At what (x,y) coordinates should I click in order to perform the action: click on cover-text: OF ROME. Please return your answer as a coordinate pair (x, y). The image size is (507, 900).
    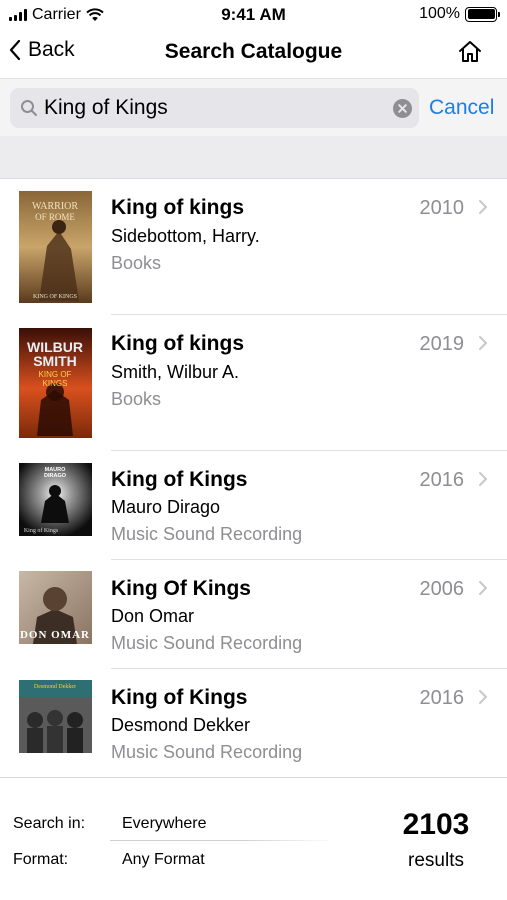
    Looking at the image, I should click on (55, 217).